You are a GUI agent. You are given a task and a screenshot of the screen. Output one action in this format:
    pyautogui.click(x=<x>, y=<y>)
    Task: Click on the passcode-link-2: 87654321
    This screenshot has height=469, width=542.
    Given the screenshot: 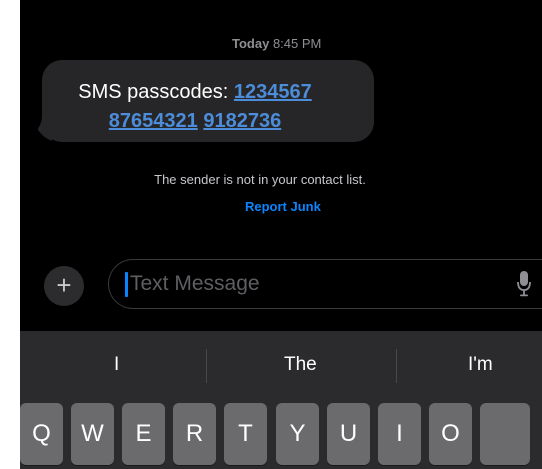 What is the action you would take?
    pyautogui.click(x=153, y=121)
    